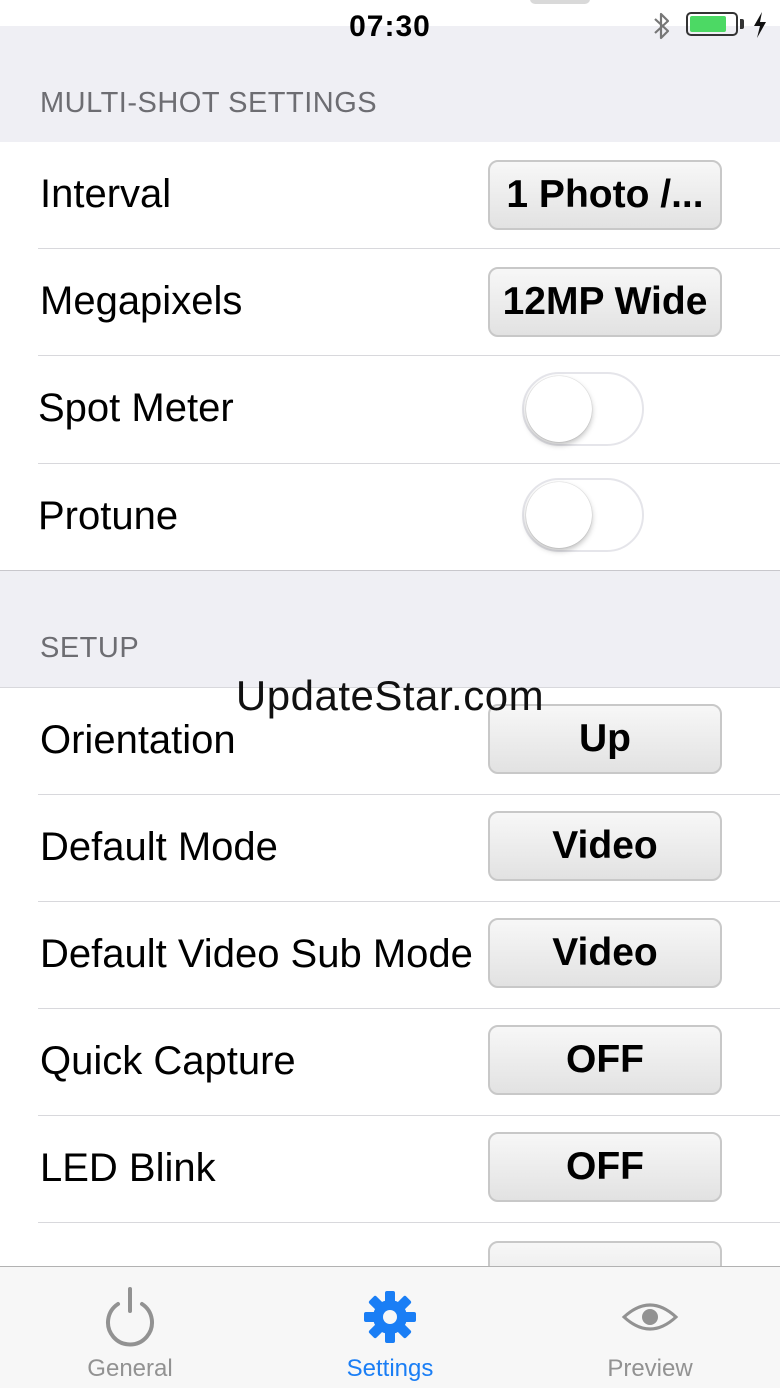 This screenshot has width=780, height=1388. What do you see at coordinates (130, 1317) in the screenshot?
I see `power-icon` at bounding box center [130, 1317].